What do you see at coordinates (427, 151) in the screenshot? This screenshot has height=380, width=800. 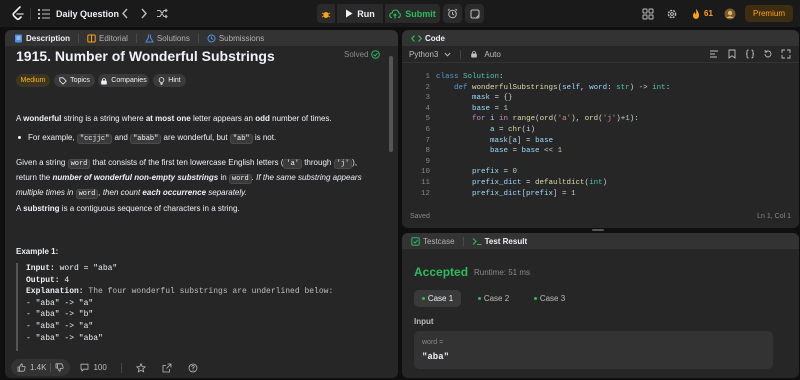 I see `line-number: 8` at bounding box center [427, 151].